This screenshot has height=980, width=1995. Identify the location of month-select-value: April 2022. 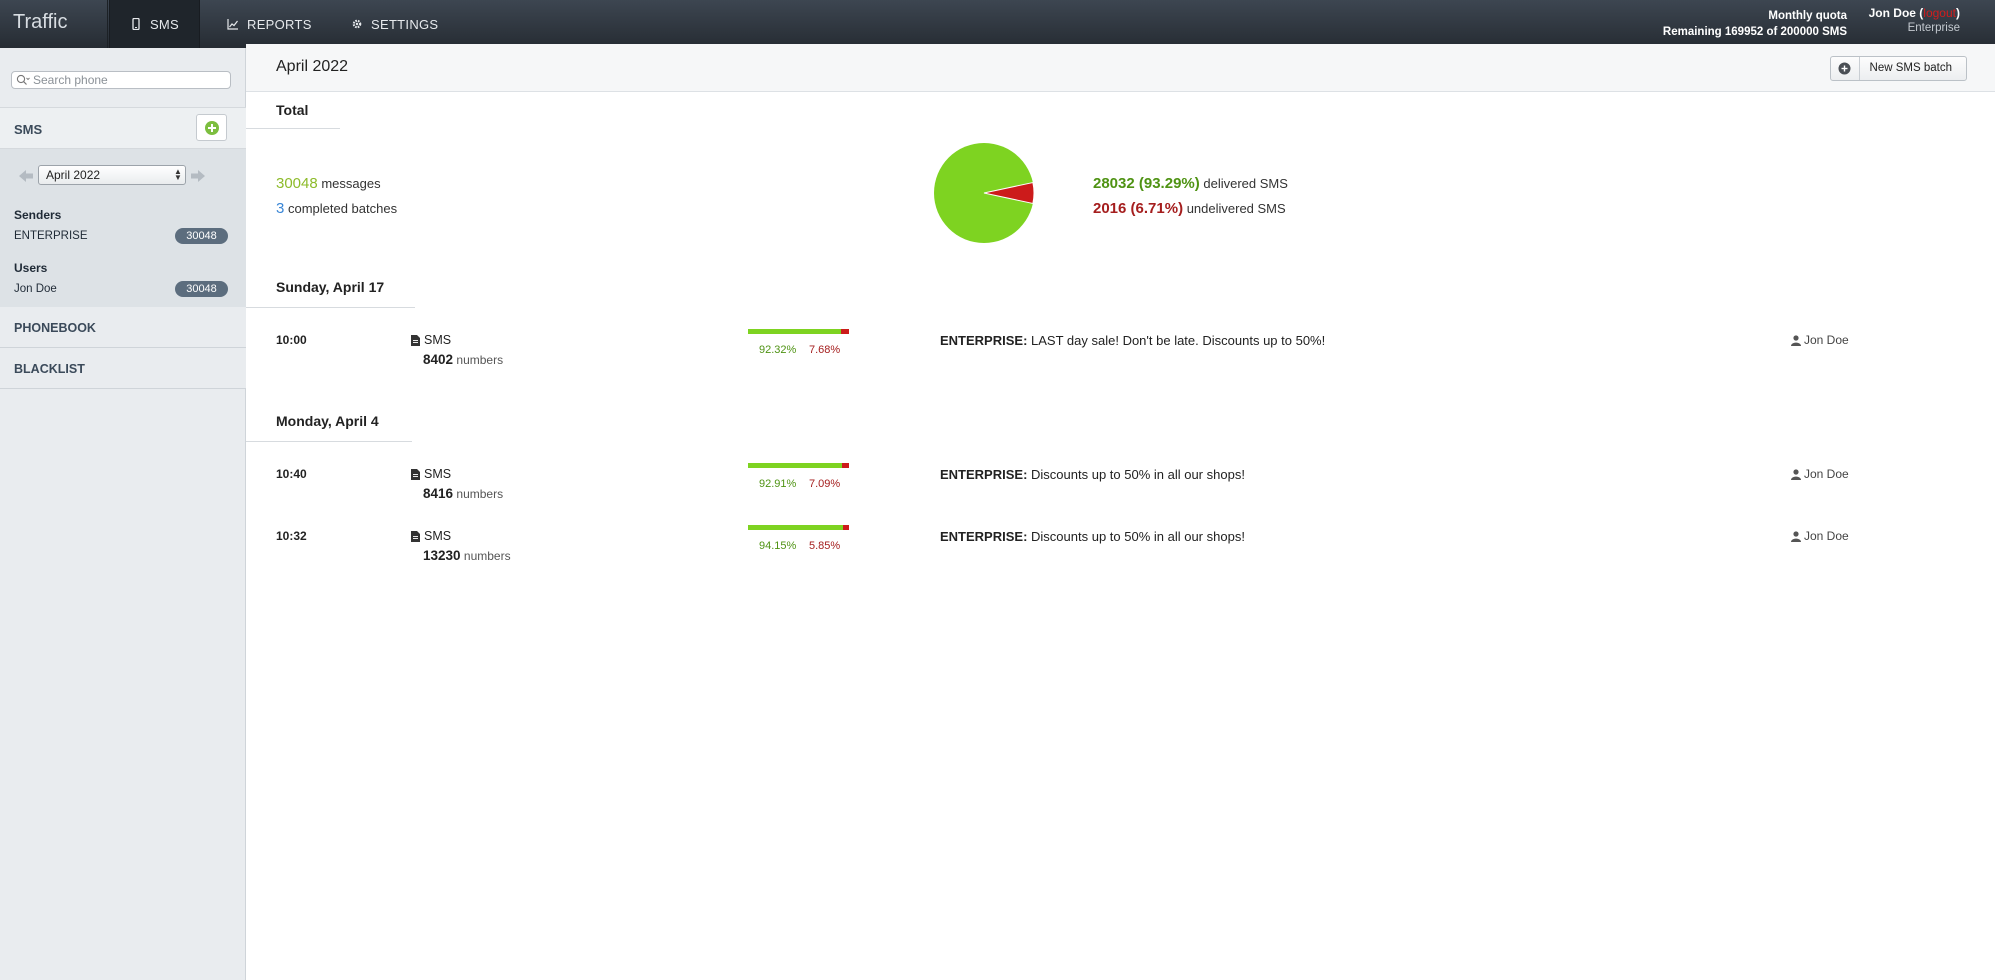
(73, 175).